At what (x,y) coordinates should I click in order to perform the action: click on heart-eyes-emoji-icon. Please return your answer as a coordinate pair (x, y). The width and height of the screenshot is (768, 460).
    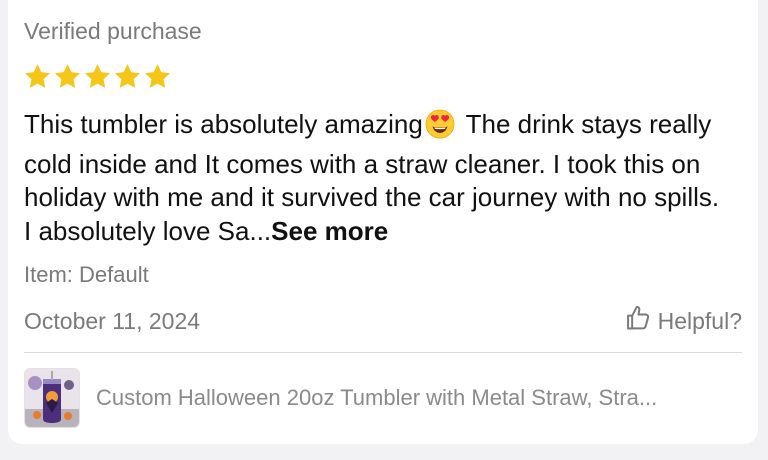
    Looking at the image, I should click on (440, 128).